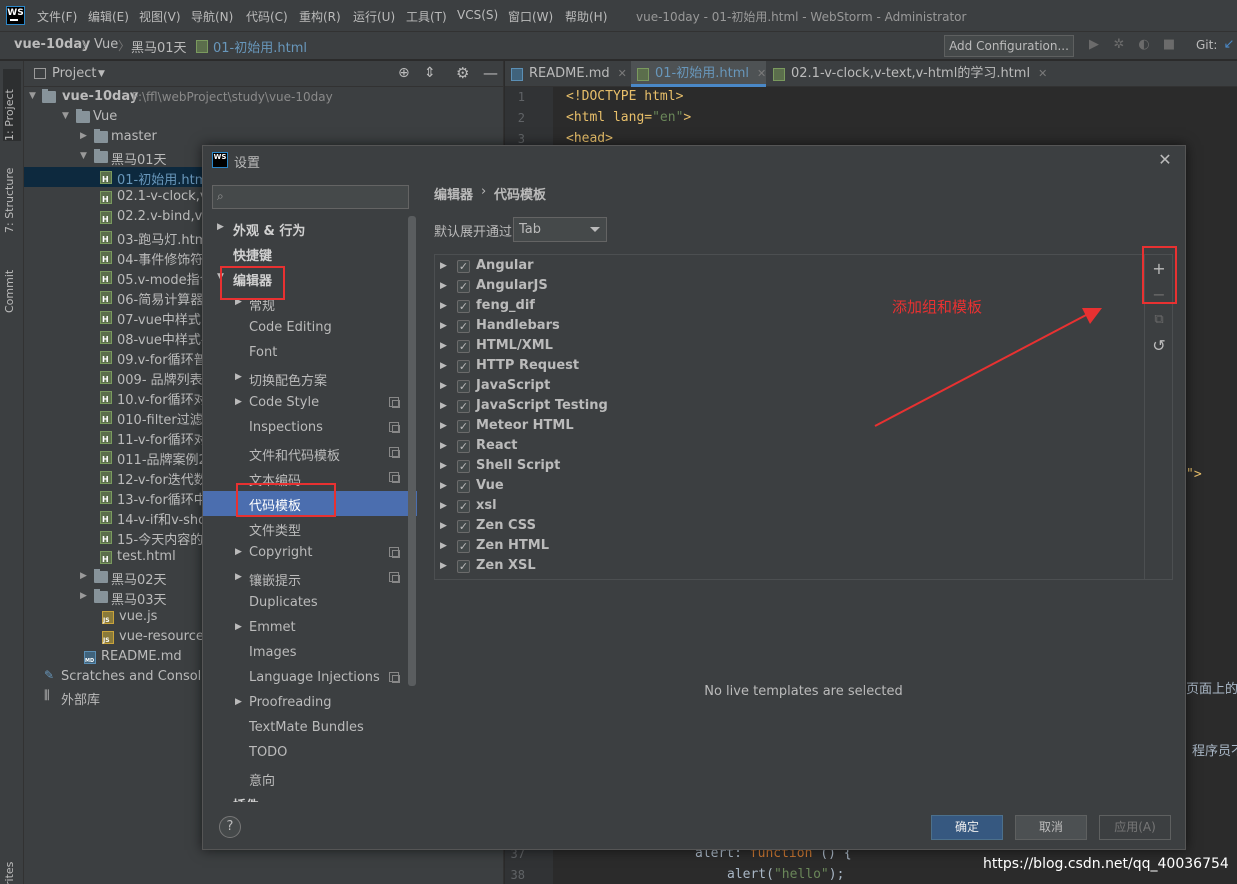  Describe the element at coordinates (1094, 45) in the screenshot. I see `run-icon: ▶` at that location.